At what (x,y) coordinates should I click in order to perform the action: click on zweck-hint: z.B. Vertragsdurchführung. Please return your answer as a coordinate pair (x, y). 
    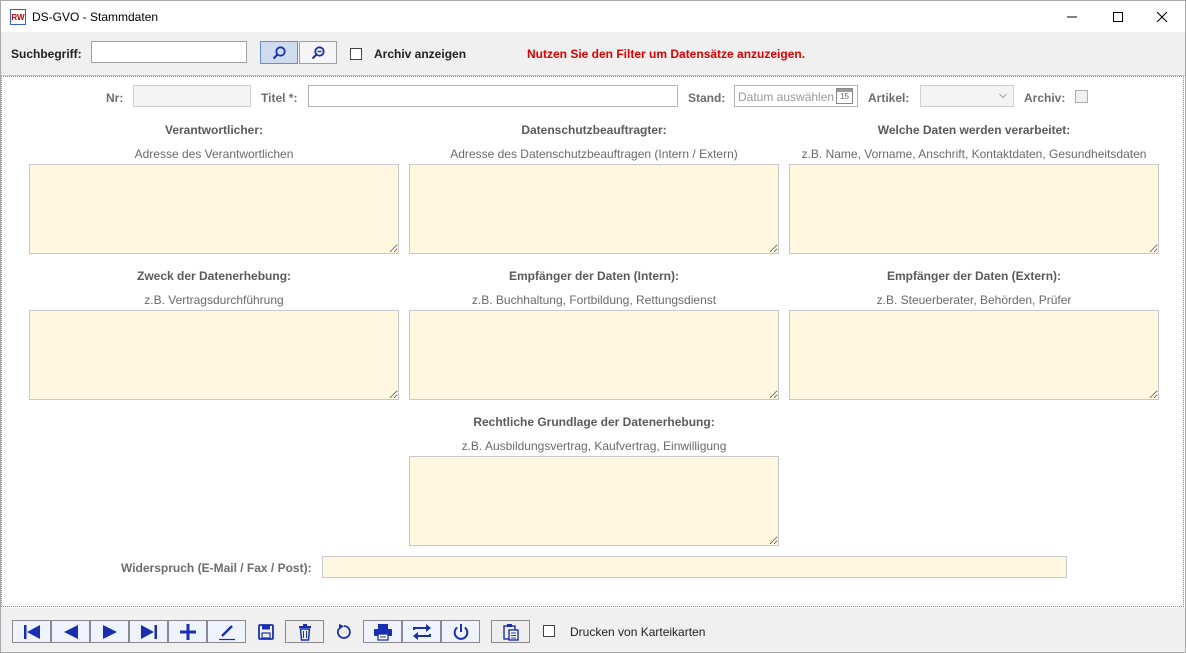
    Looking at the image, I should click on (214, 300).